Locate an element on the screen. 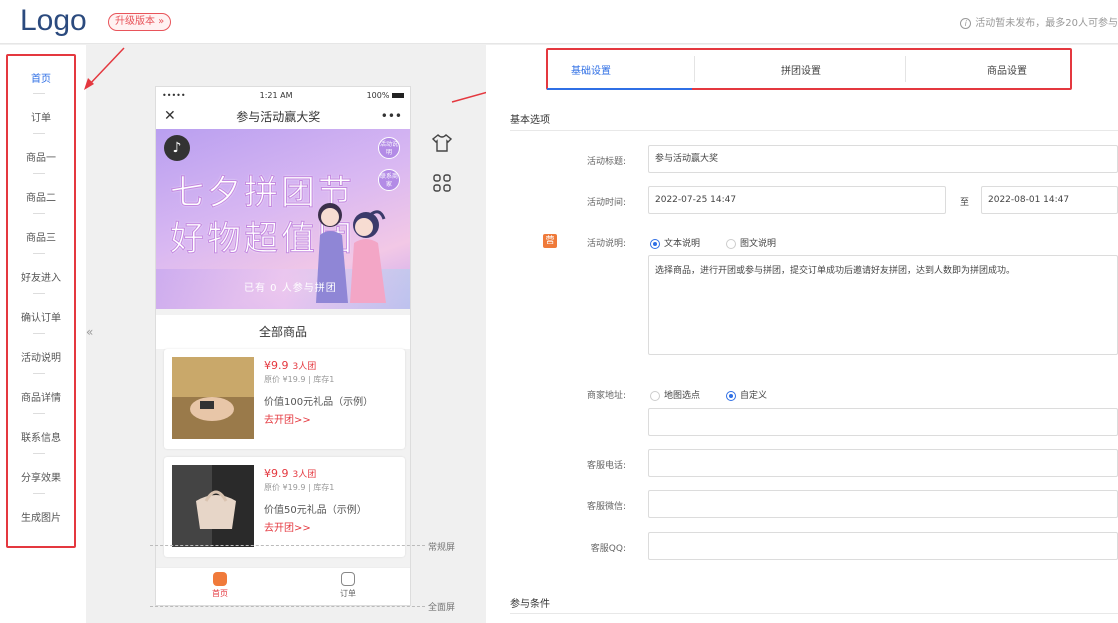  music-icon: ♪ is located at coordinates (177, 148).